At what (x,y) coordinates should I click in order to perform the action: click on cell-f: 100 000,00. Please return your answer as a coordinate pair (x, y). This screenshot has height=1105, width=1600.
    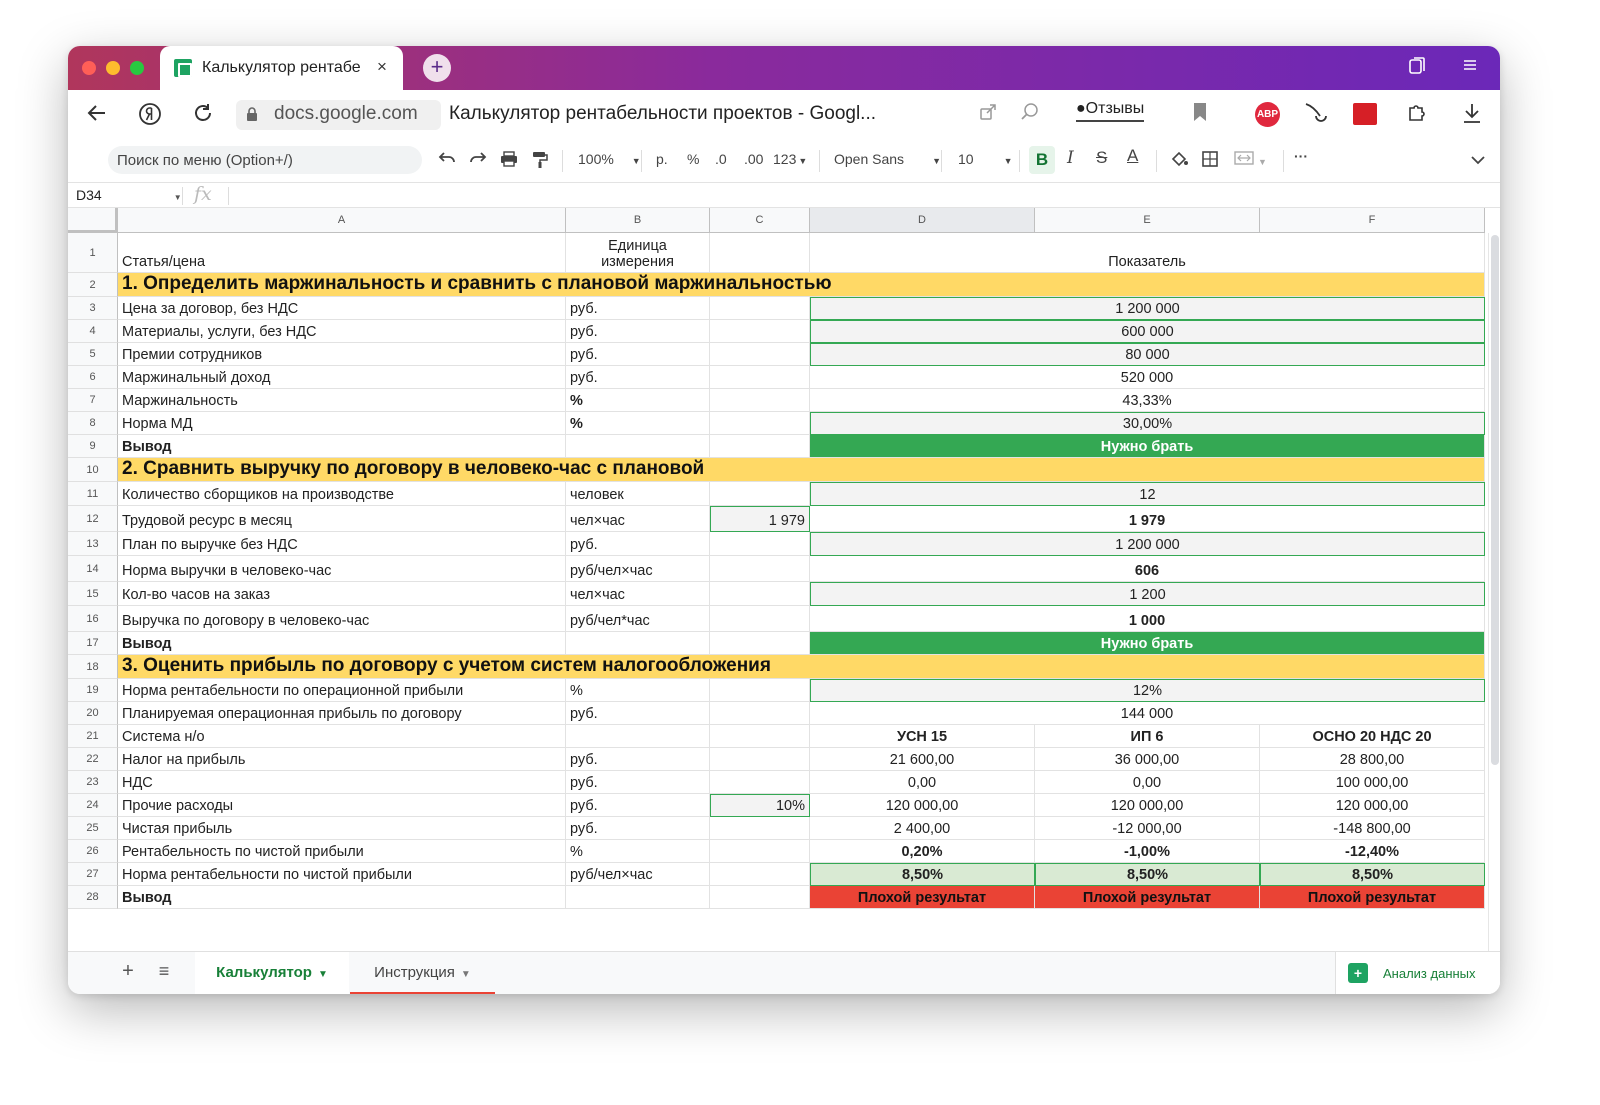
    Looking at the image, I should click on (1372, 782).